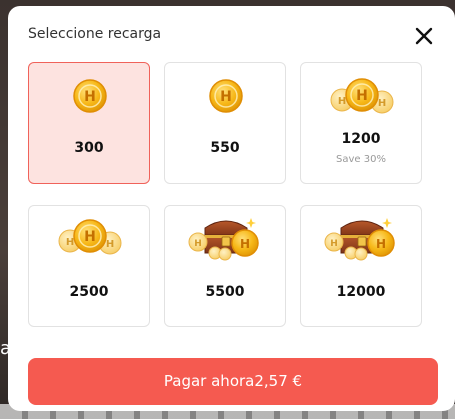 The image size is (455, 419). Describe the element at coordinates (89, 123) in the screenshot. I see `recharge-option-300: H 300` at that location.